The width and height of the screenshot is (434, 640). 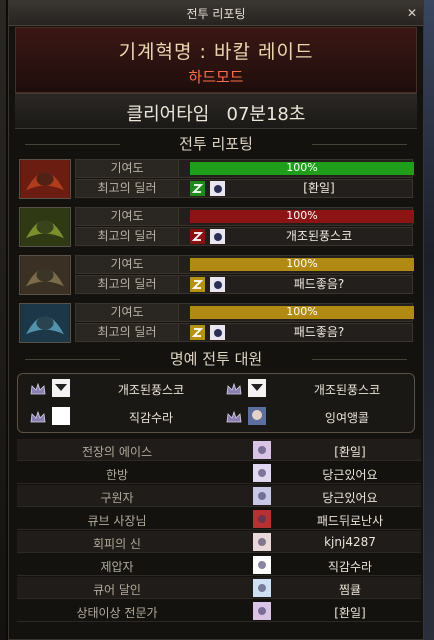 What do you see at coordinates (151, 418) in the screenshot?
I see `honor-member-name: 직감수라` at bounding box center [151, 418].